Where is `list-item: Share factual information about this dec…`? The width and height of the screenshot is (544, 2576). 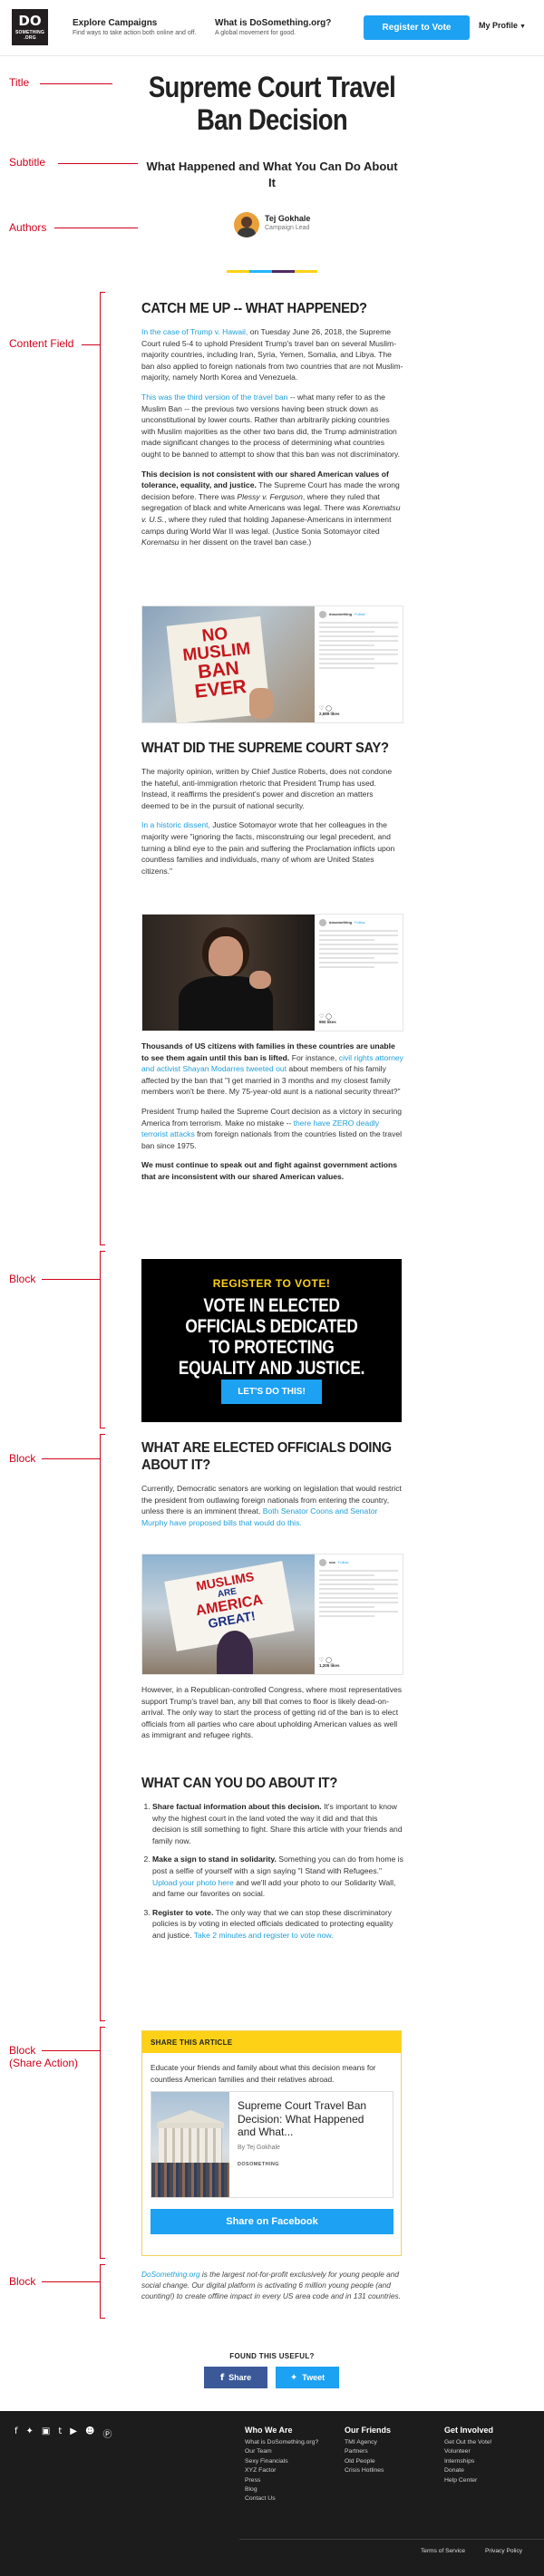
list-item: Share factual information about this dec… is located at coordinates (277, 1823).